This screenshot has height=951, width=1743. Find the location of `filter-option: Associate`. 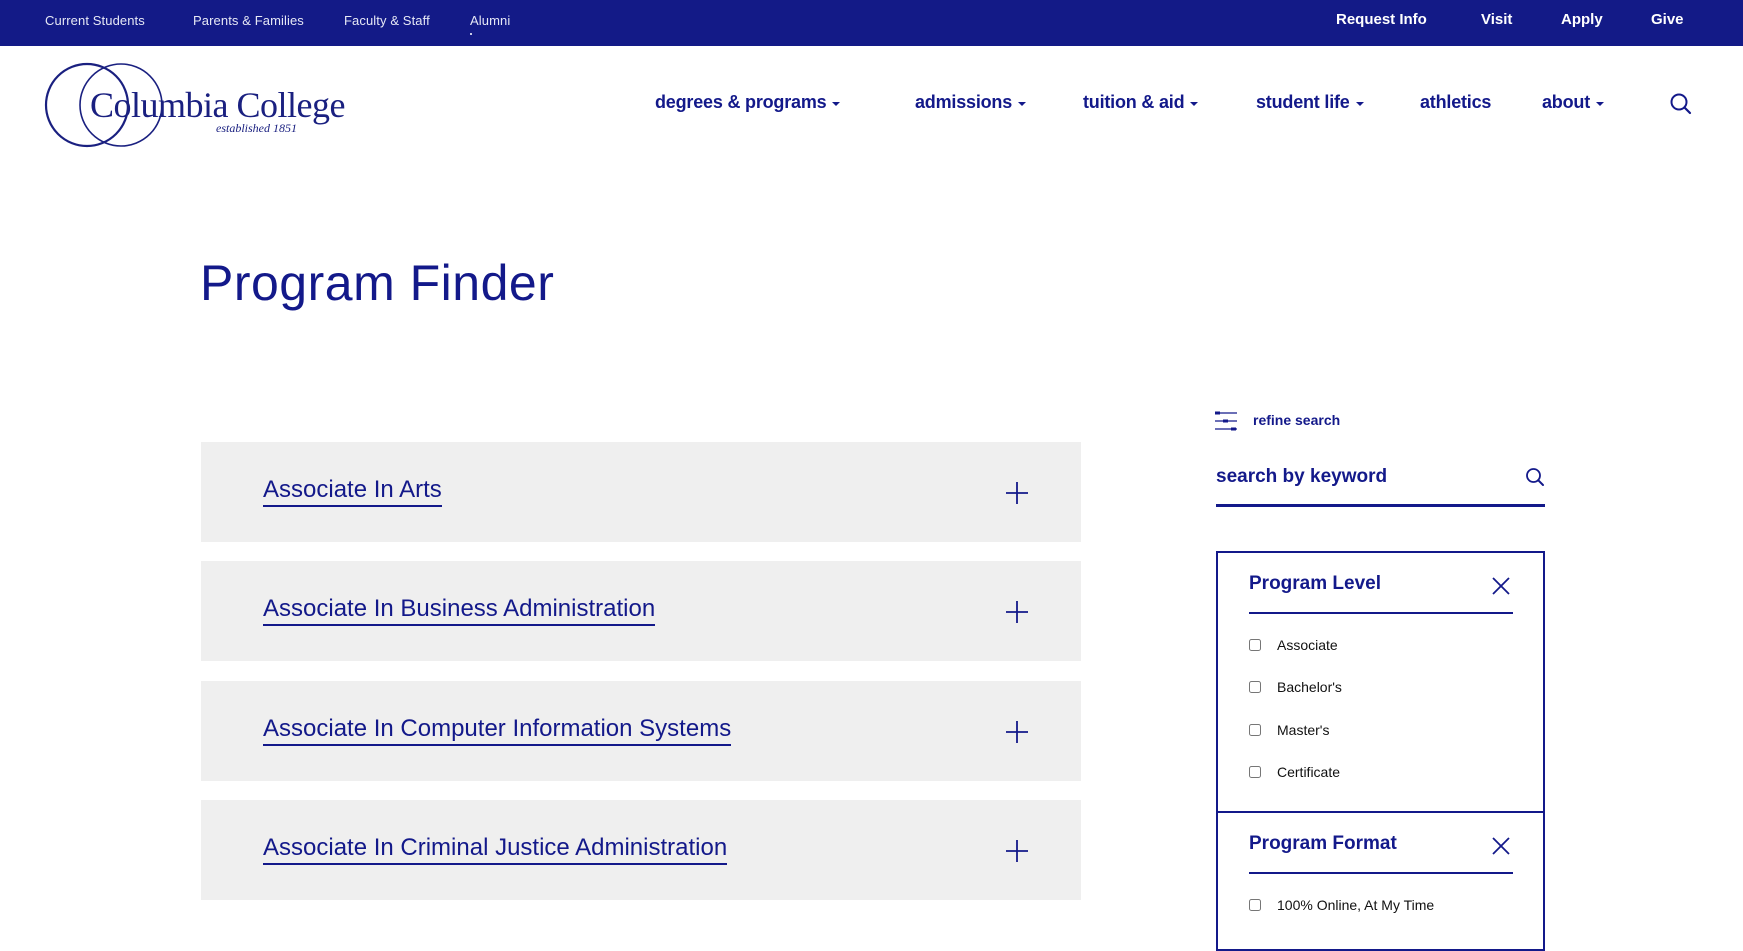

filter-option: Associate is located at coordinates (1293, 645).